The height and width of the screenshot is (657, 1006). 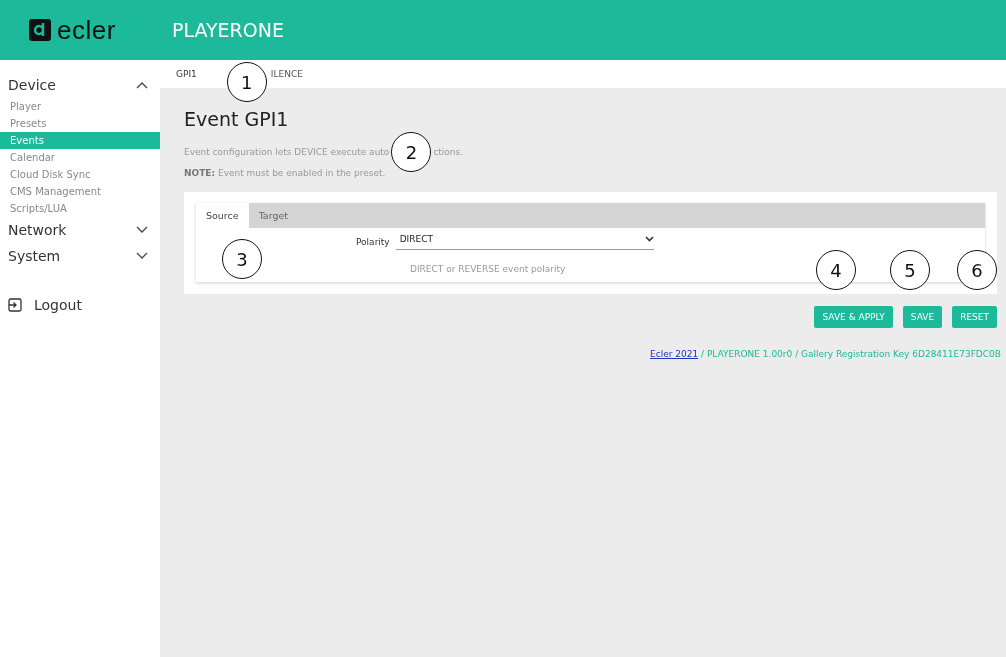 I want to click on action-button: RESET, so click(x=974, y=317).